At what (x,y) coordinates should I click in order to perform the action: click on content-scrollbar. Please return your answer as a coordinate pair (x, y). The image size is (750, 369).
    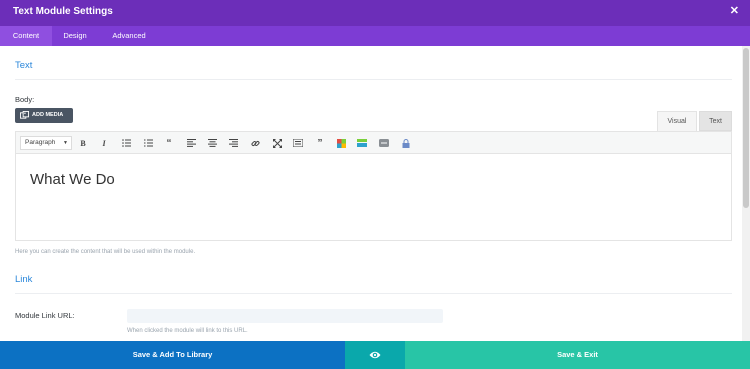
    Looking at the image, I should click on (746, 193).